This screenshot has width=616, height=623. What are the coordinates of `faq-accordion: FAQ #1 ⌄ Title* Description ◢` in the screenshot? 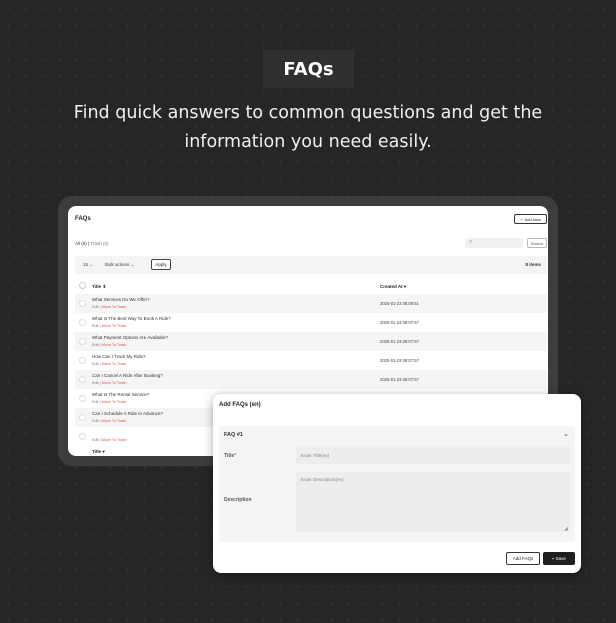 It's located at (397, 484).